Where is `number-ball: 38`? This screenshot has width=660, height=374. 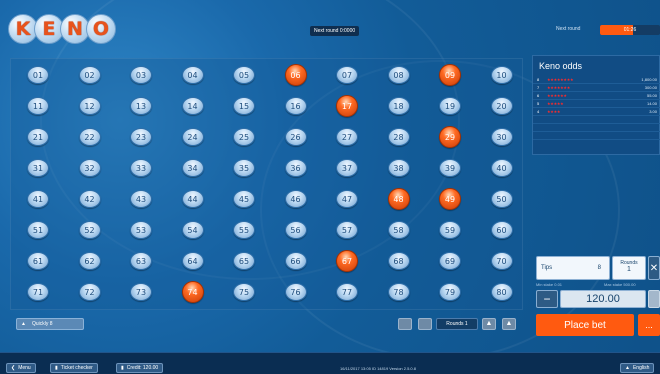 number-ball: 38 is located at coordinates (398, 168).